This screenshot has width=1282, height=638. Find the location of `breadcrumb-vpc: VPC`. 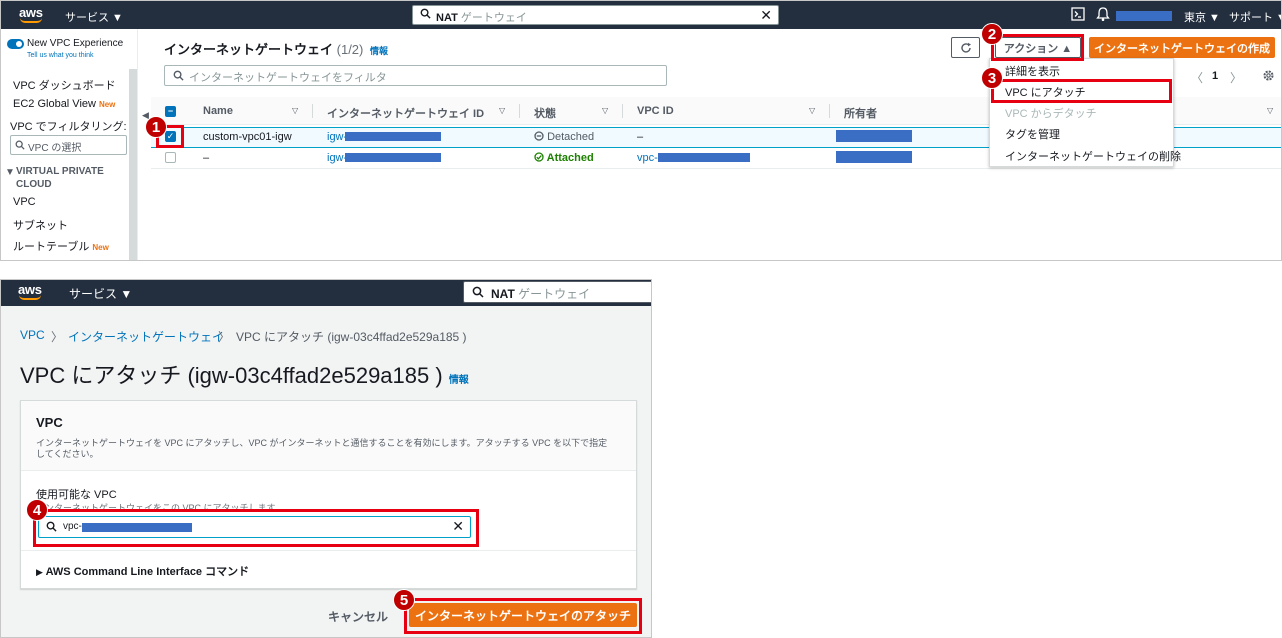

breadcrumb-vpc: VPC is located at coordinates (32, 335).